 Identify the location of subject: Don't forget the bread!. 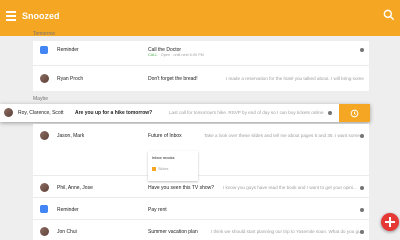
(173, 79).